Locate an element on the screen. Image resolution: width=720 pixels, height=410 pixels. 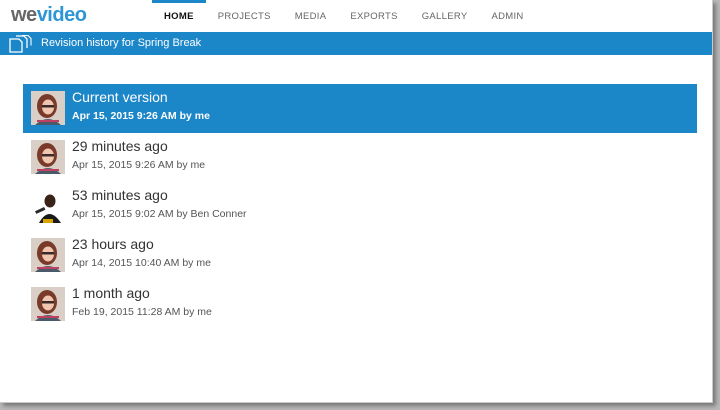
revision-time: 1 month ago is located at coordinates (111, 293).